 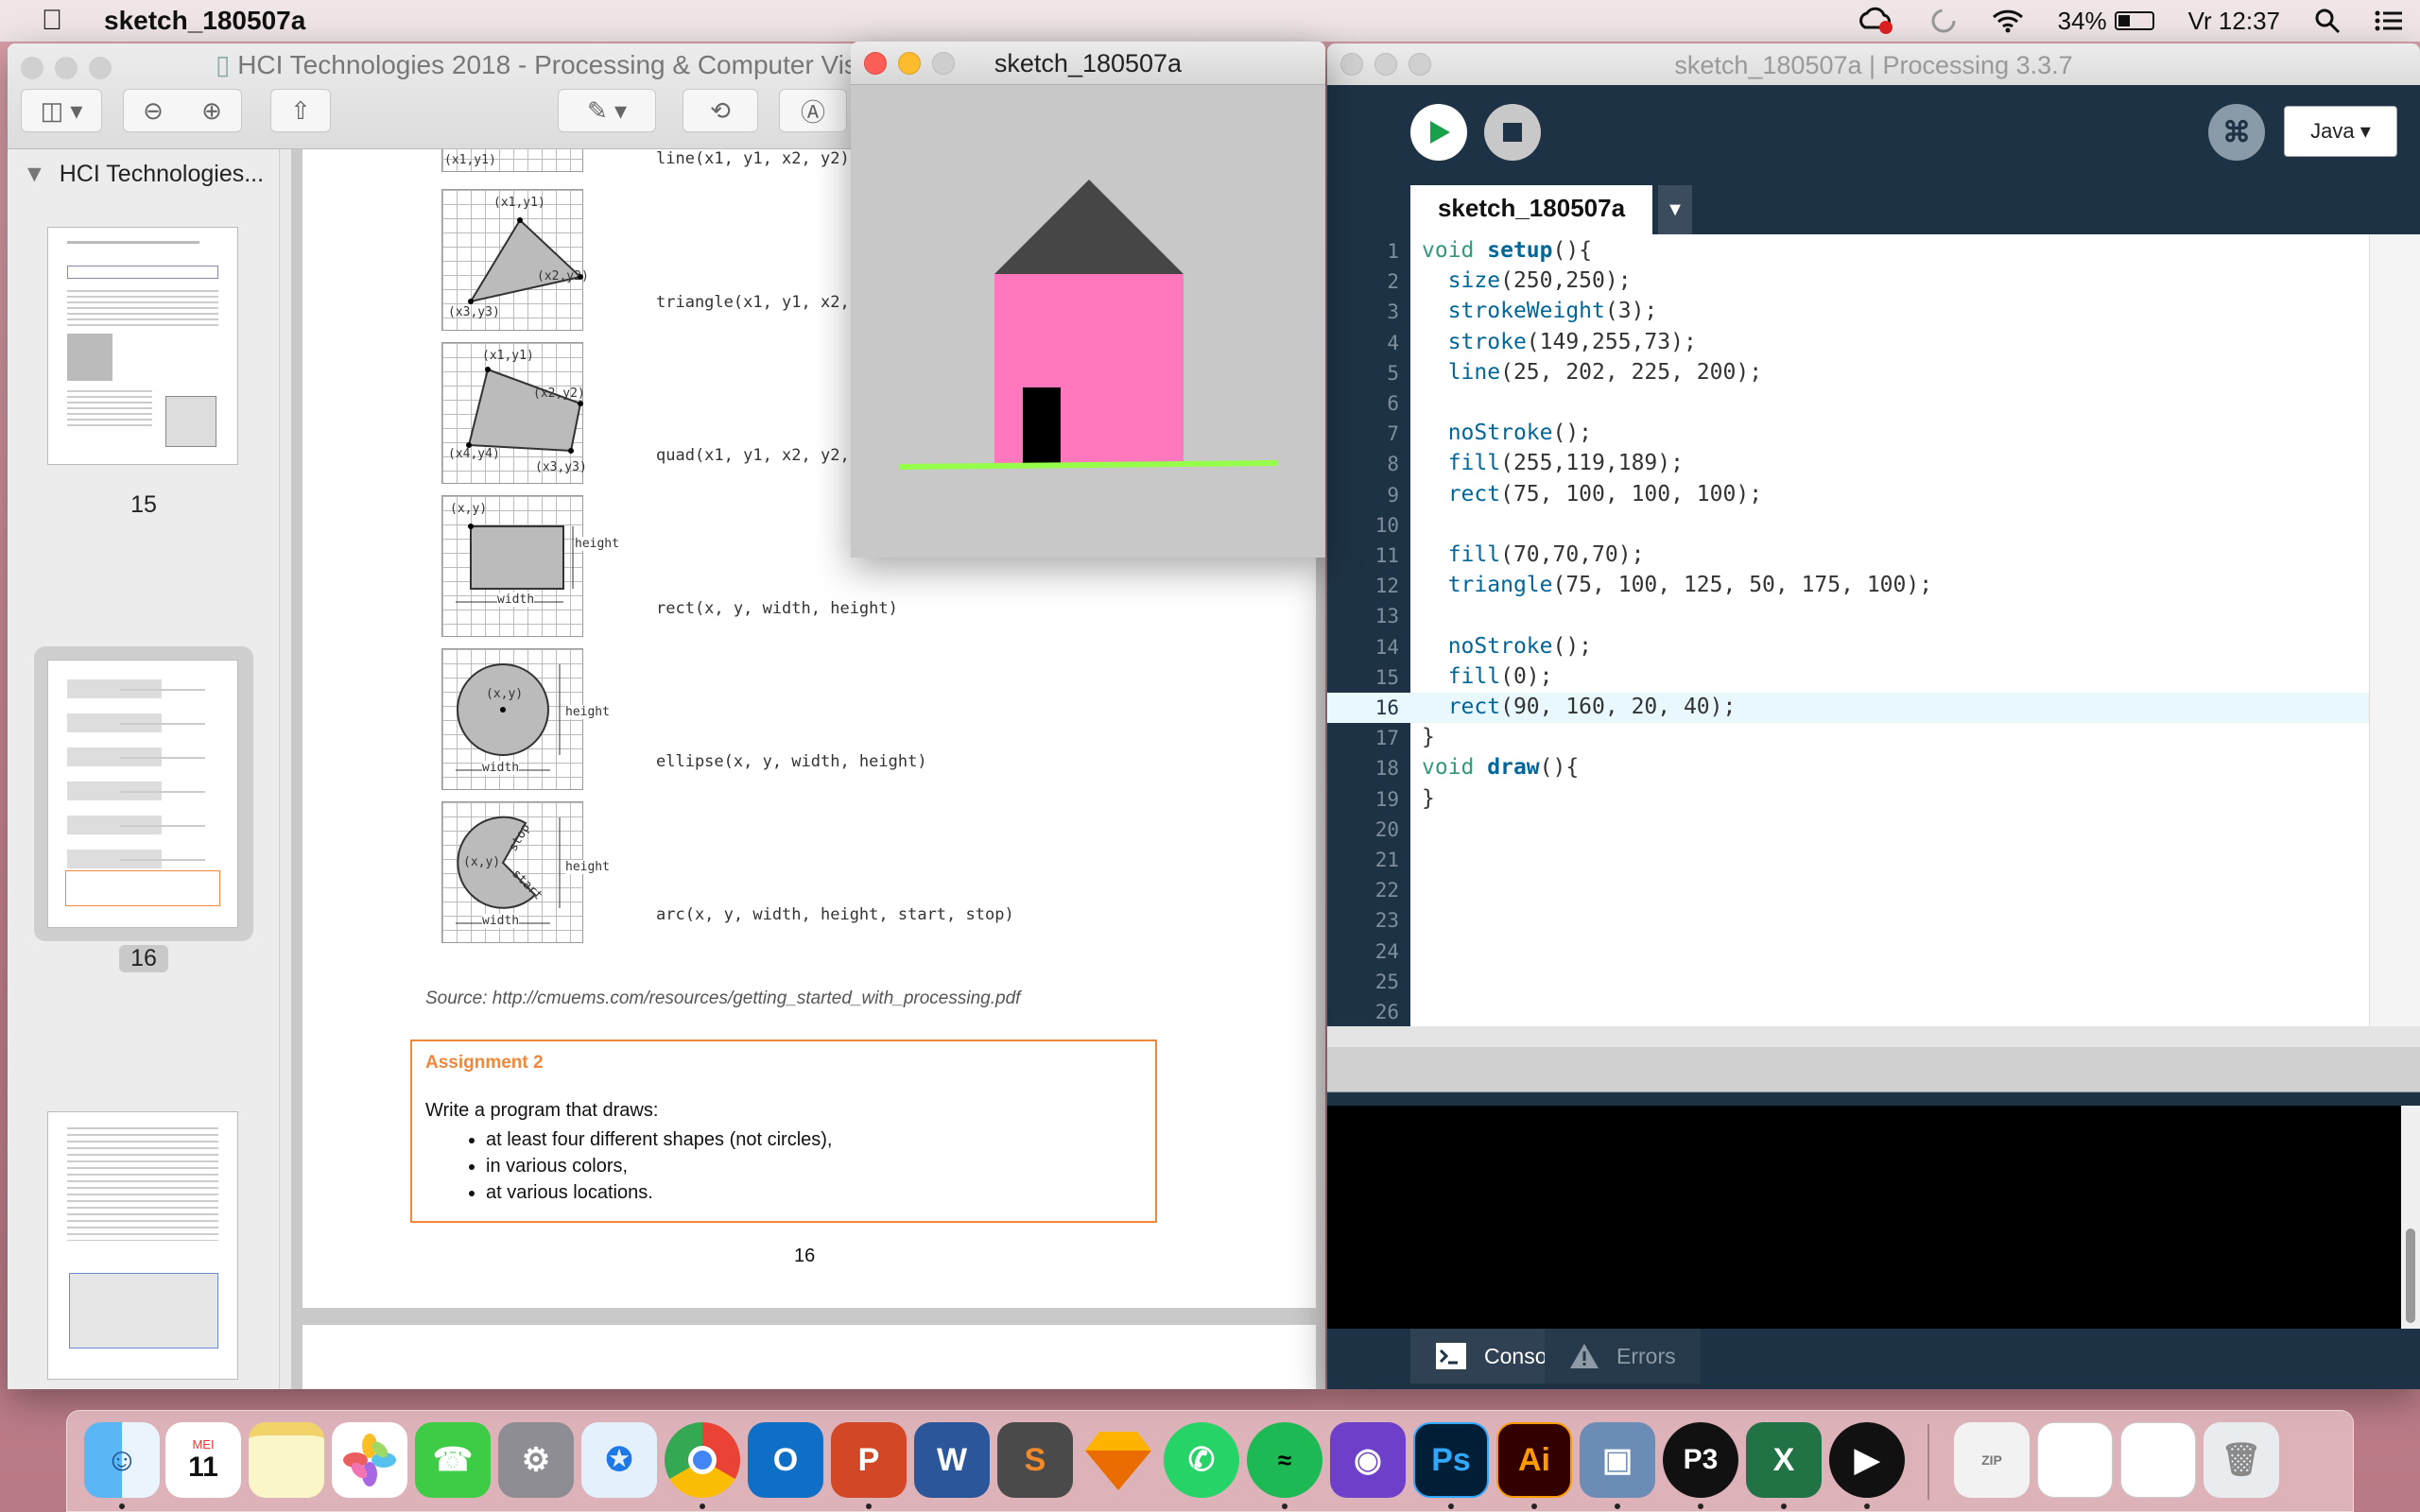 What do you see at coordinates (1368, 1460) in the screenshot?
I see `github-desktop-icon: ◉` at bounding box center [1368, 1460].